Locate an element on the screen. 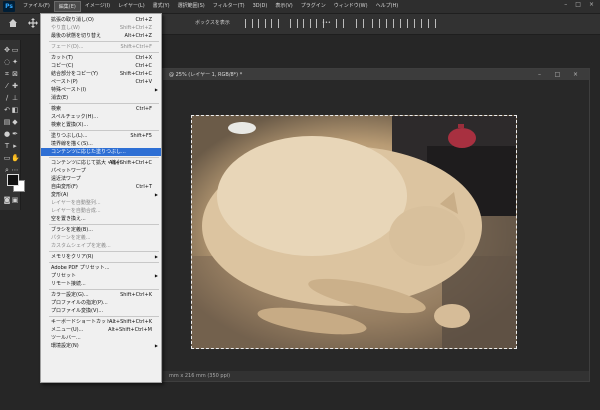 This screenshot has width=600, height=410. clone-stamp-tool-icon: ⊥ is located at coordinates (15, 98).